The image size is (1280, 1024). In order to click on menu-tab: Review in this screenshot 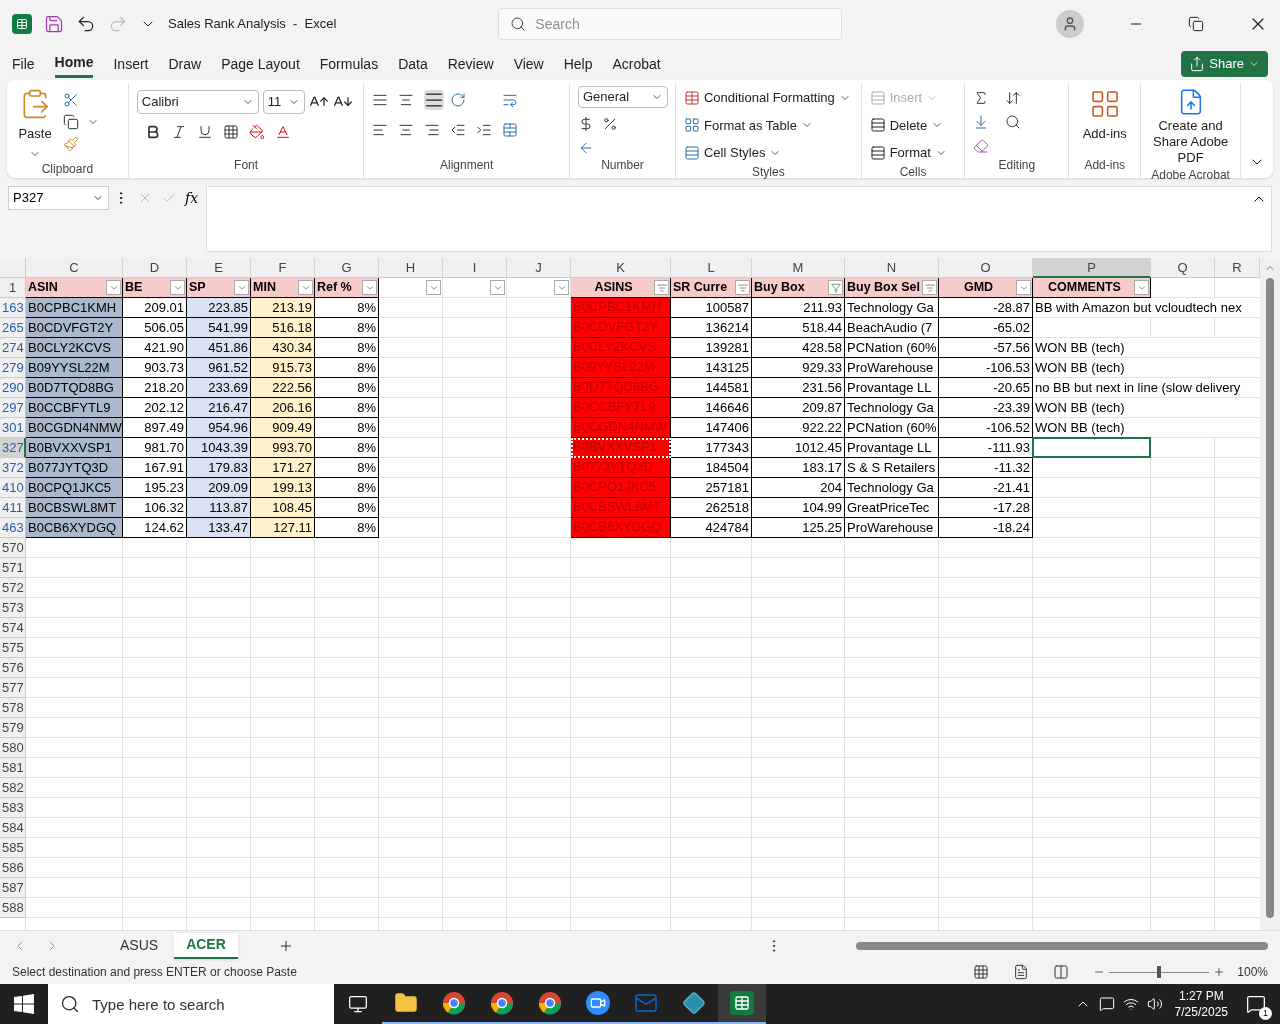, I will do `click(470, 64)`.